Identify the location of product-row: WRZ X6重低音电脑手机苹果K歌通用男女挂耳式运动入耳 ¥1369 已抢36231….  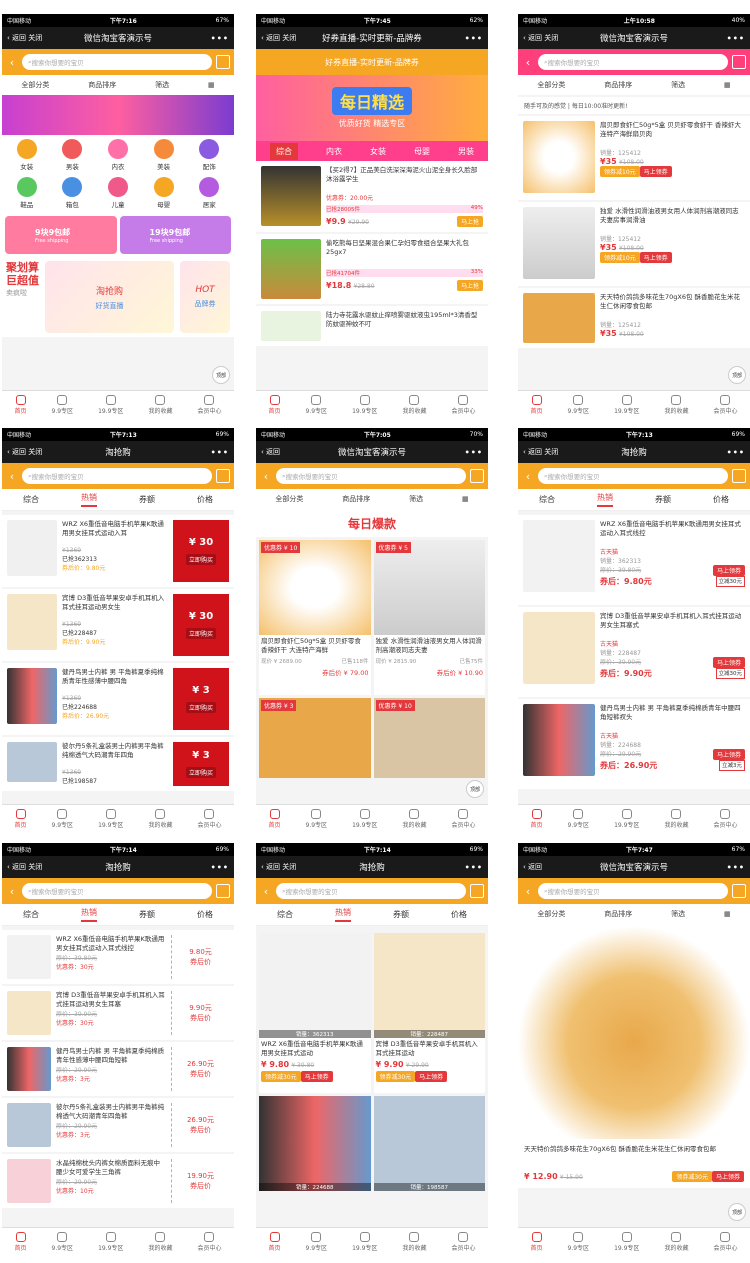
(118, 551).